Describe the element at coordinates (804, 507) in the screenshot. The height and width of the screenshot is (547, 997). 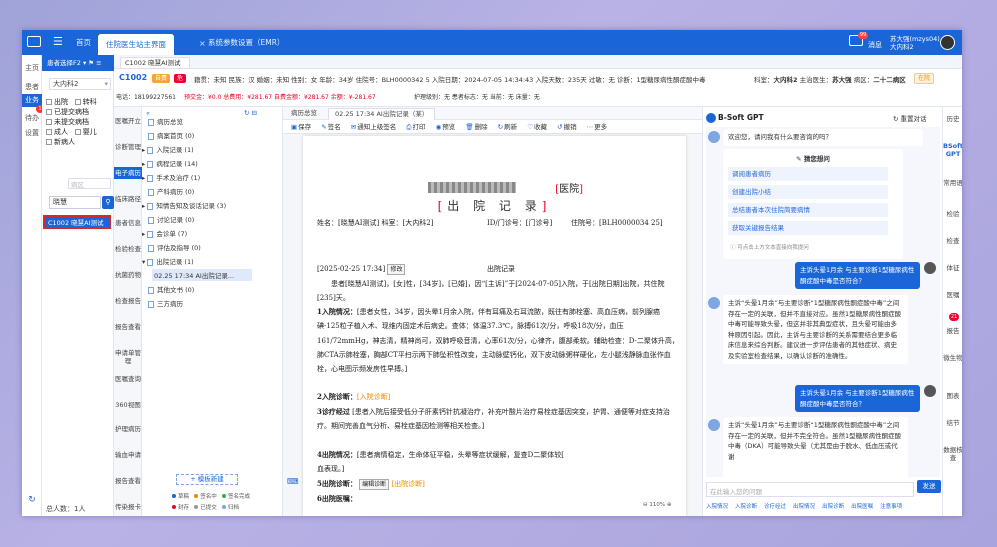
I see `quick-discharge-status: 出院情况` at that location.